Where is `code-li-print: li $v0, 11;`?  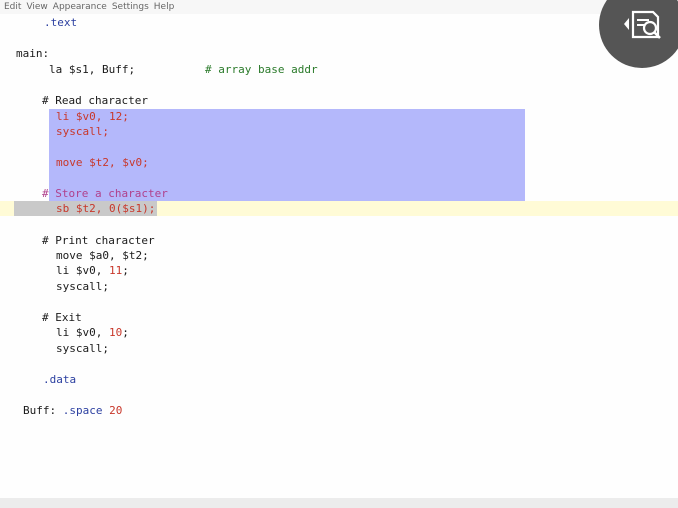
code-li-print: li $v0, 11; is located at coordinates (92, 270).